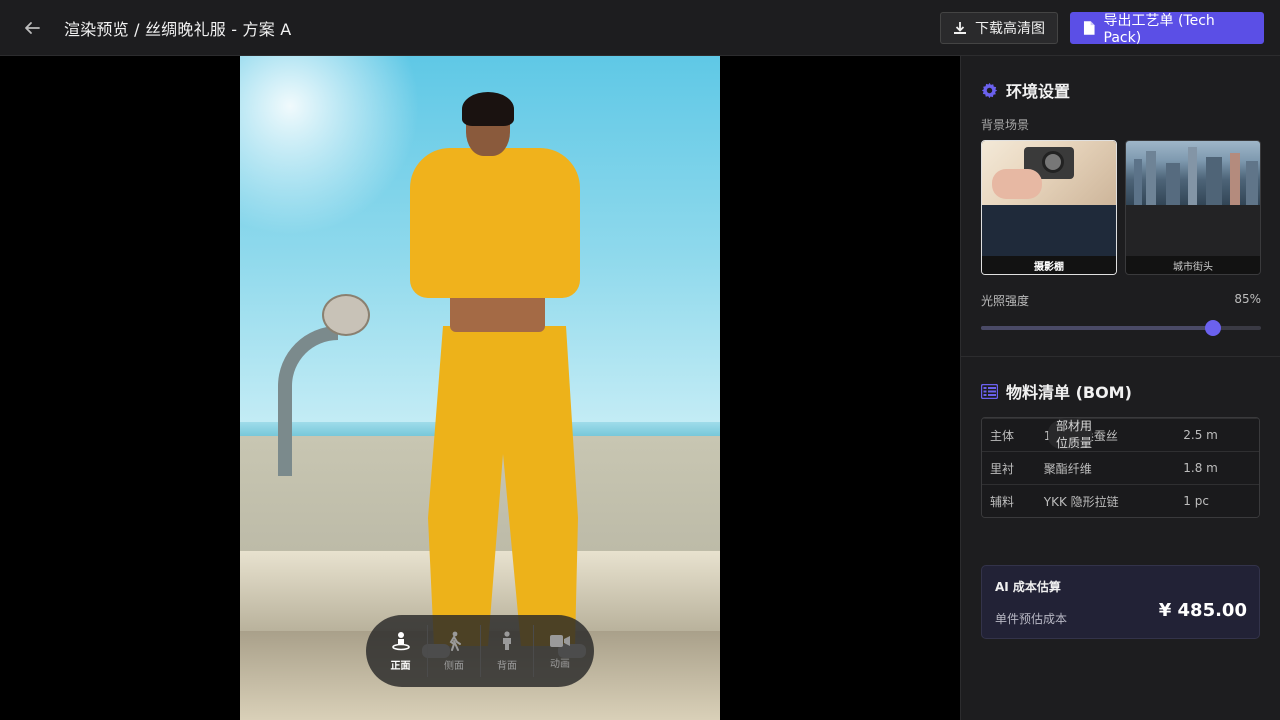 This screenshot has width=1280, height=720. Describe the element at coordinates (1081, 501) in the screenshot. I see `bom-cell-material: YKK 隐形拉链` at that location.